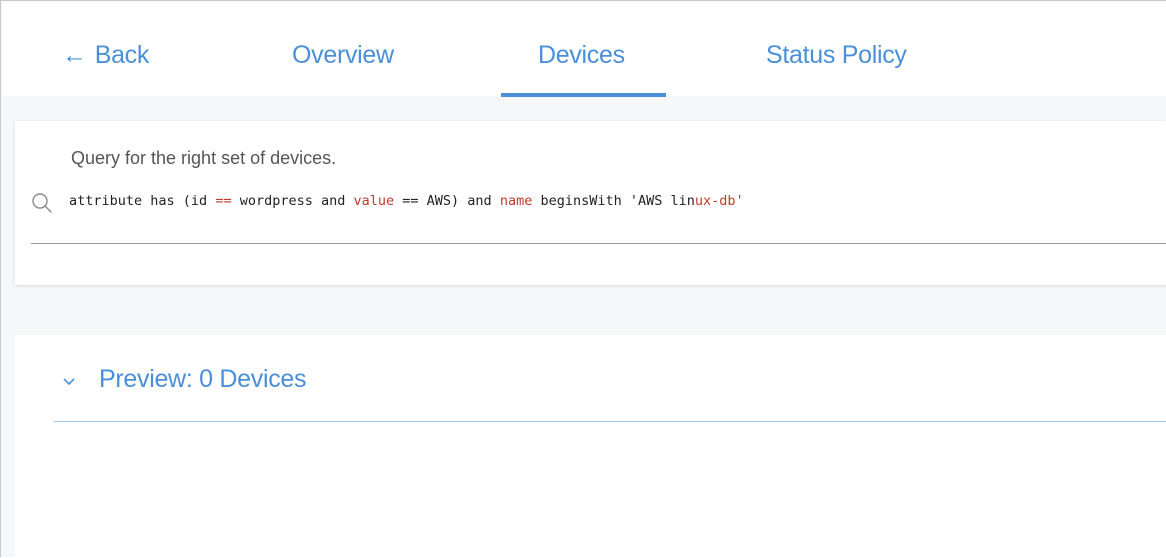  Describe the element at coordinates (42, 203) in the screenshot. I see `search-icon` at that location.